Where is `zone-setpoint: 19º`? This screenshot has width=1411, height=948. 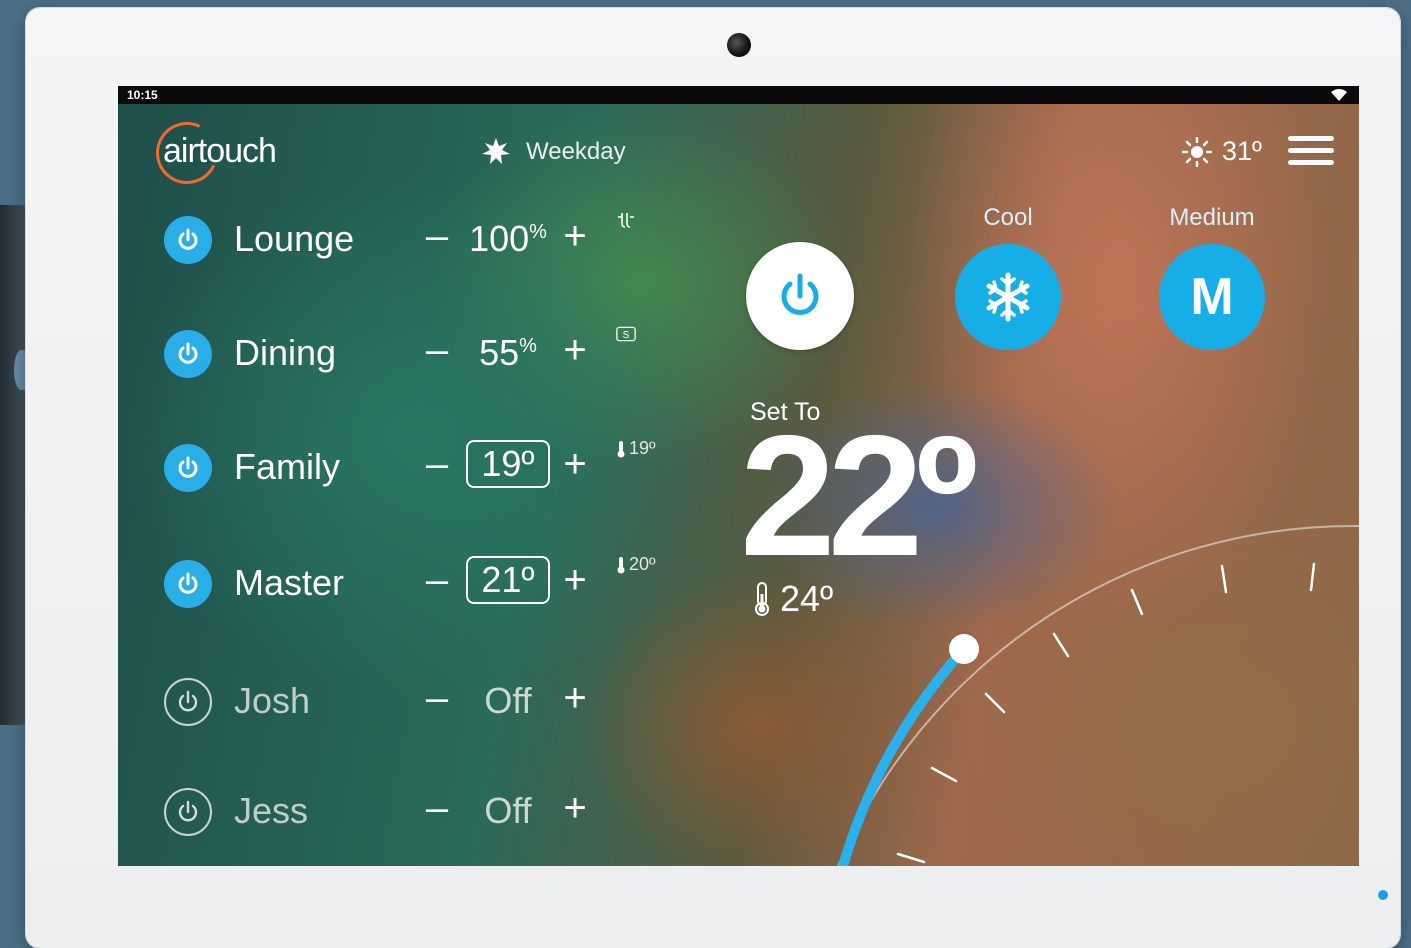
zone-setpoint: 19º is located at coordinates (508, 464).